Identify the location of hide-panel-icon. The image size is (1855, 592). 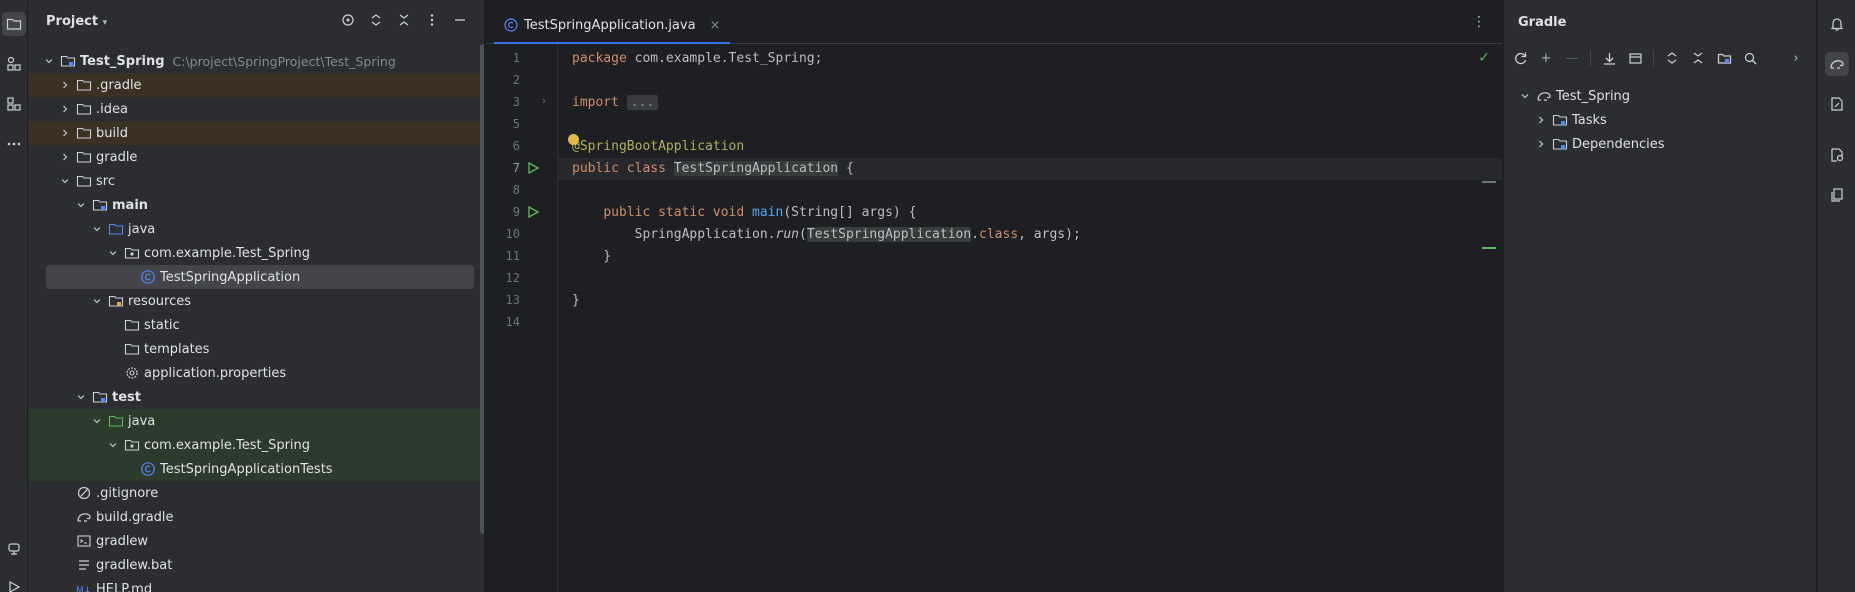
(460, 20).